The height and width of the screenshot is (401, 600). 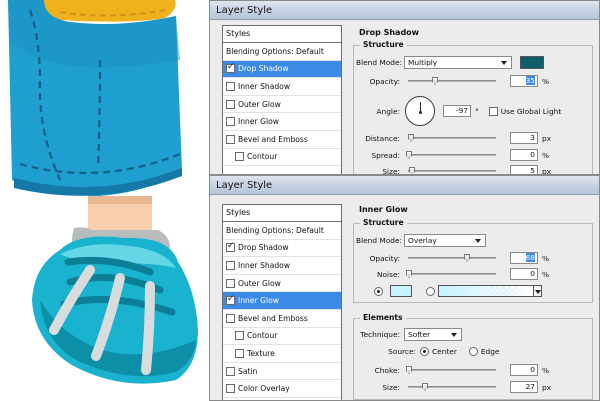 What do you see at coordinates (538, 291) in the screenshot?
I see `gradient-dropdown` at bounding box center [538, 291].